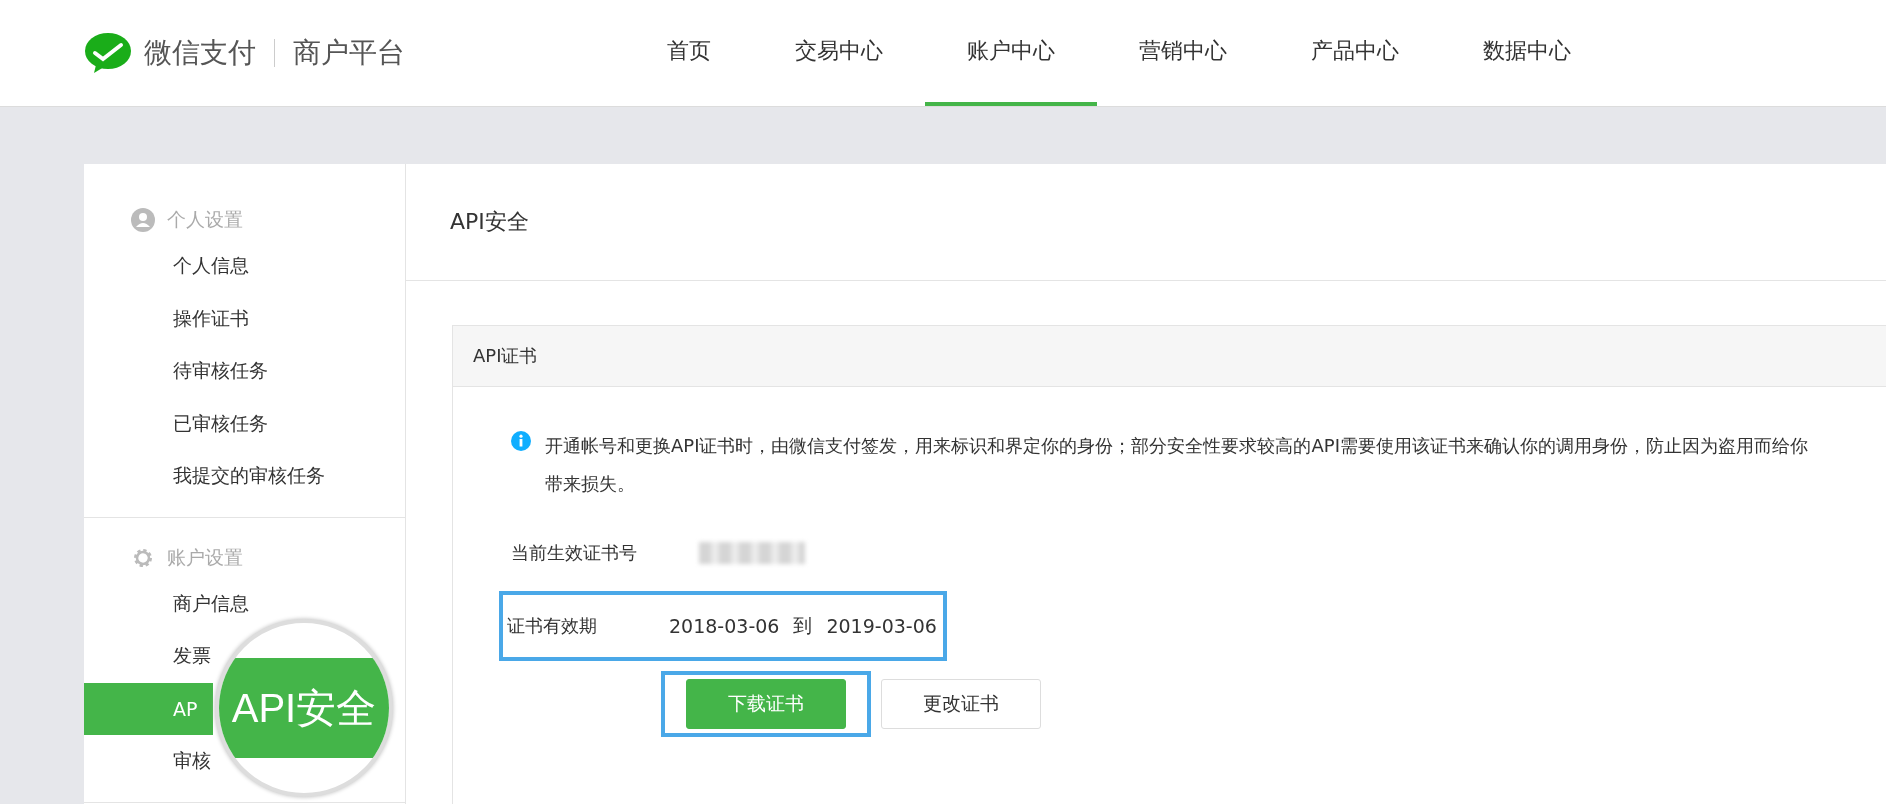  Describe the element at coordinates (244, 371) in the screenshot. I see `sidebar-item: 待审核任务` at that location.